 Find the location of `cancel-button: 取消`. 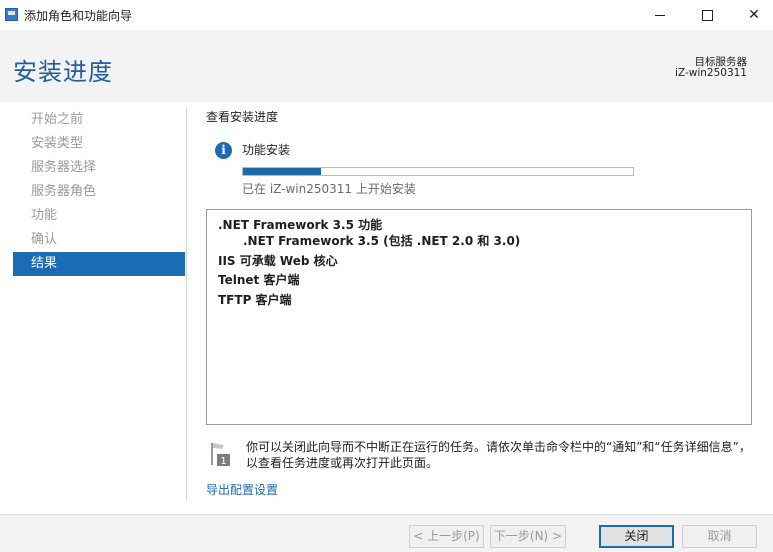

cancel-button: 取消 is located at coordinates (719, 536).